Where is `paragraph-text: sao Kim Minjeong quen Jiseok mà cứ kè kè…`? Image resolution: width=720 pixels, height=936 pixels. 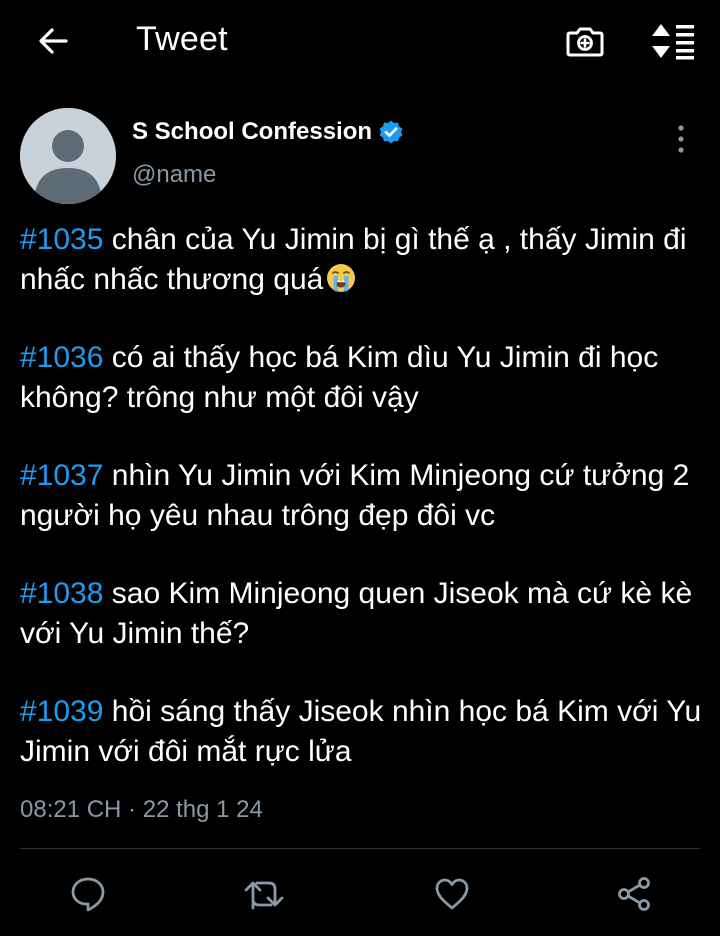
paragraph-text: sao Kim Minjeong quen Jiseok mà cứ kè kè… is located at coordinates (356, 613).